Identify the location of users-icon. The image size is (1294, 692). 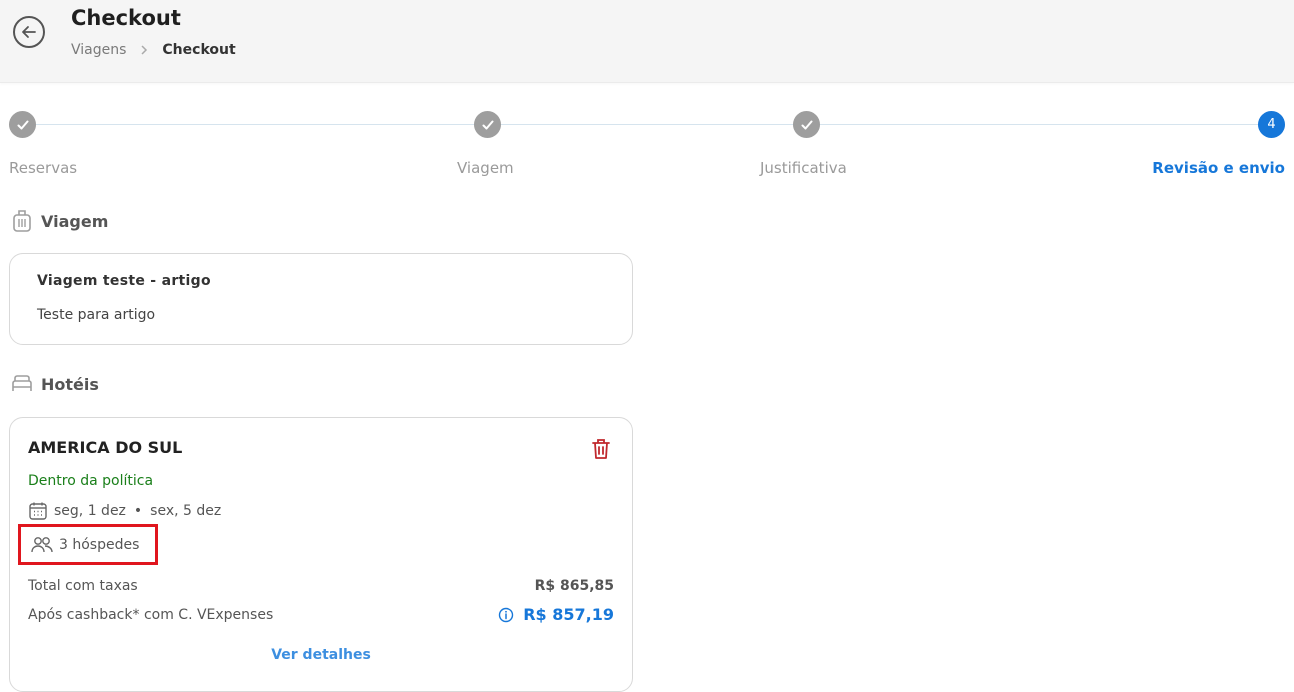
(42, 544).